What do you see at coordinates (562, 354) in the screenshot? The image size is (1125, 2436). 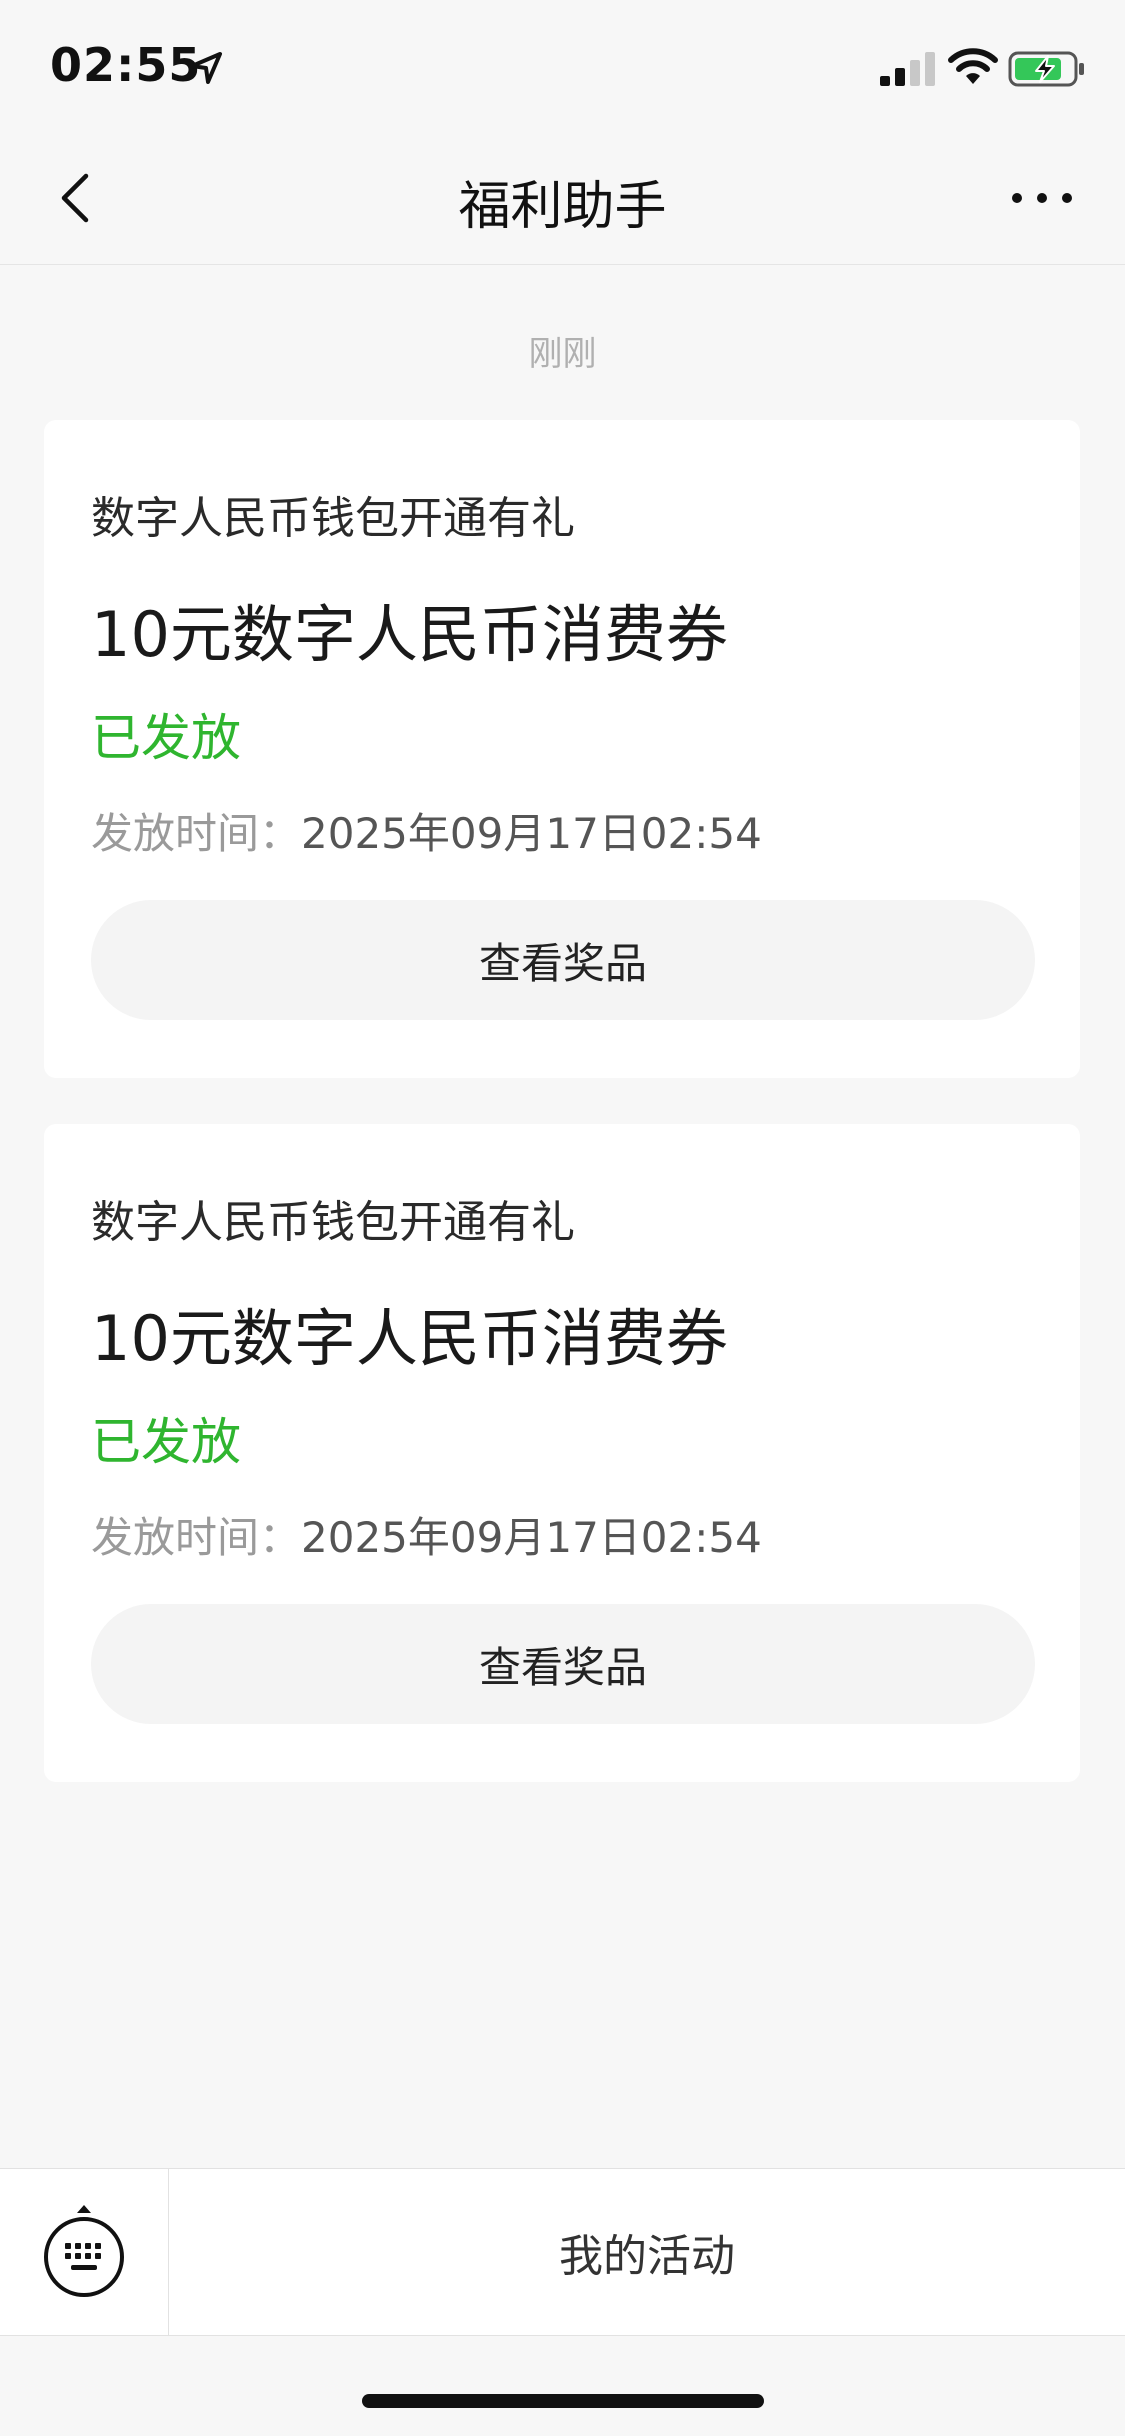 I see `message-time-label: 刚刚` at bounding box center [562, 354].